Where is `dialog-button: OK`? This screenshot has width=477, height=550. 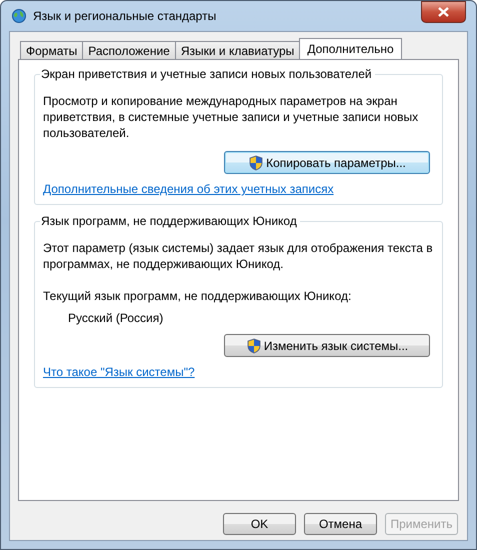 dialog-button: OK is located at coordinates (259, 524).